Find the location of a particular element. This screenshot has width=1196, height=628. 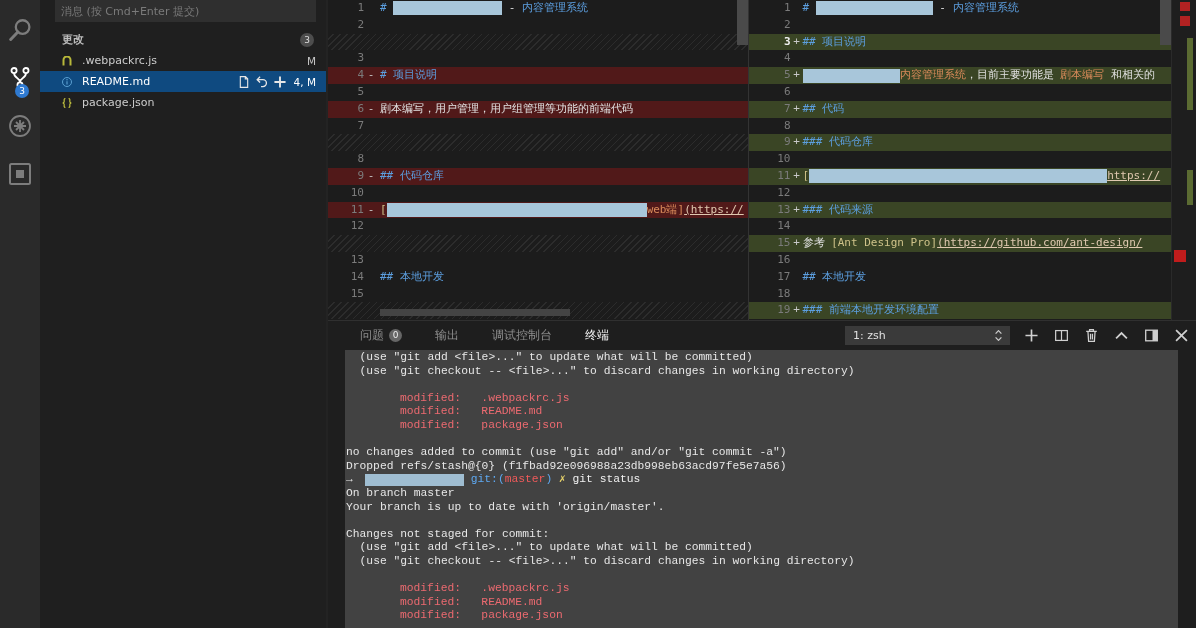

code-text: [ is located at coordinates (383, 209).